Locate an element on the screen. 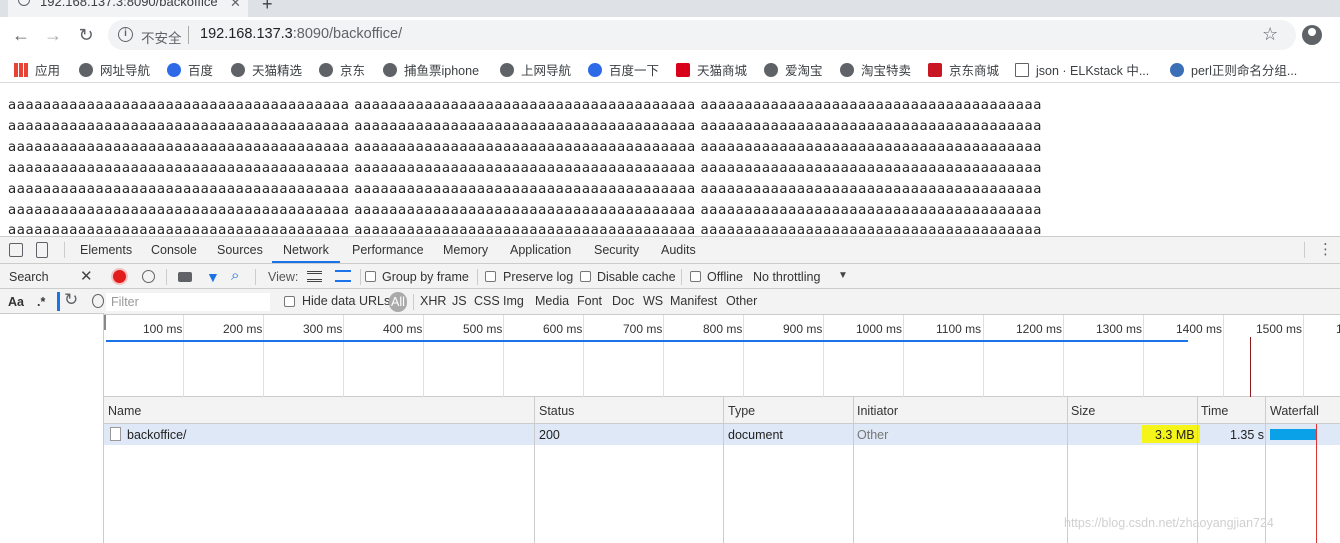 This screenshot has height=543, width=1340. filter-input: Filter is located at coordinates (188, 302).